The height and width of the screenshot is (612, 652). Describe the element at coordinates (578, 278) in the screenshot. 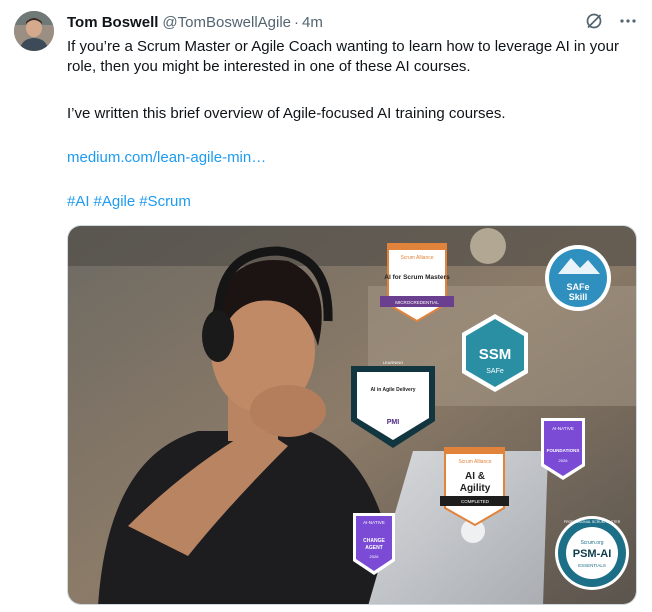

I see `badge-safe-skill: SAFe Skill` at that location.